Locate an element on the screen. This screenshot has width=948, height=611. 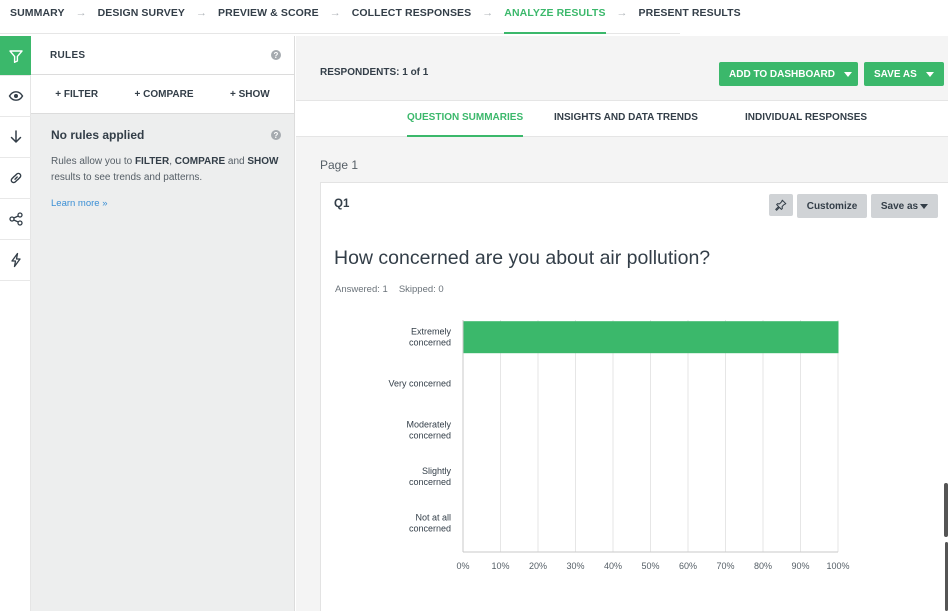
filter-rail-button is located at coordinates (15, 56).